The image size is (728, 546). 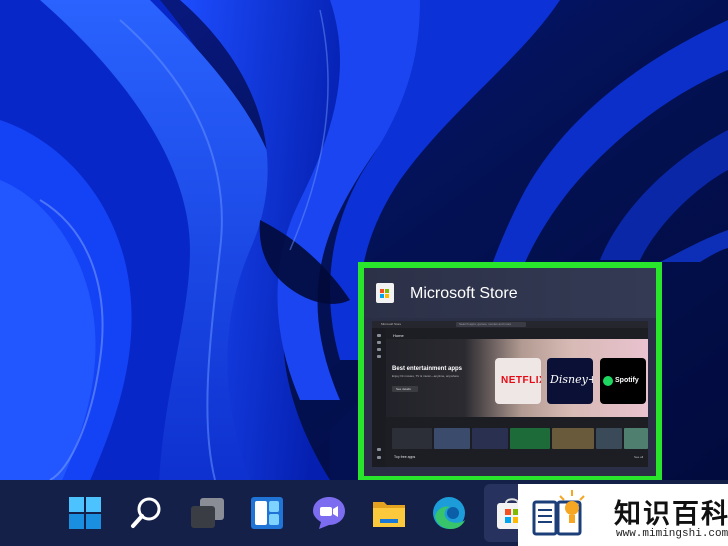 What do you see at coordinates (379, 349) in the screenshot?
I see `gaming-icon` at bounding box center [379, 349].